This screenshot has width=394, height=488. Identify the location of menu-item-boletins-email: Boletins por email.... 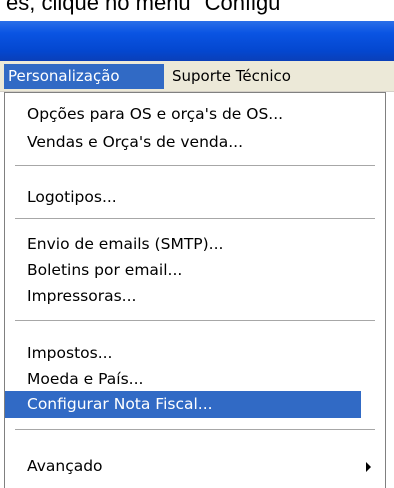
(206, 270).